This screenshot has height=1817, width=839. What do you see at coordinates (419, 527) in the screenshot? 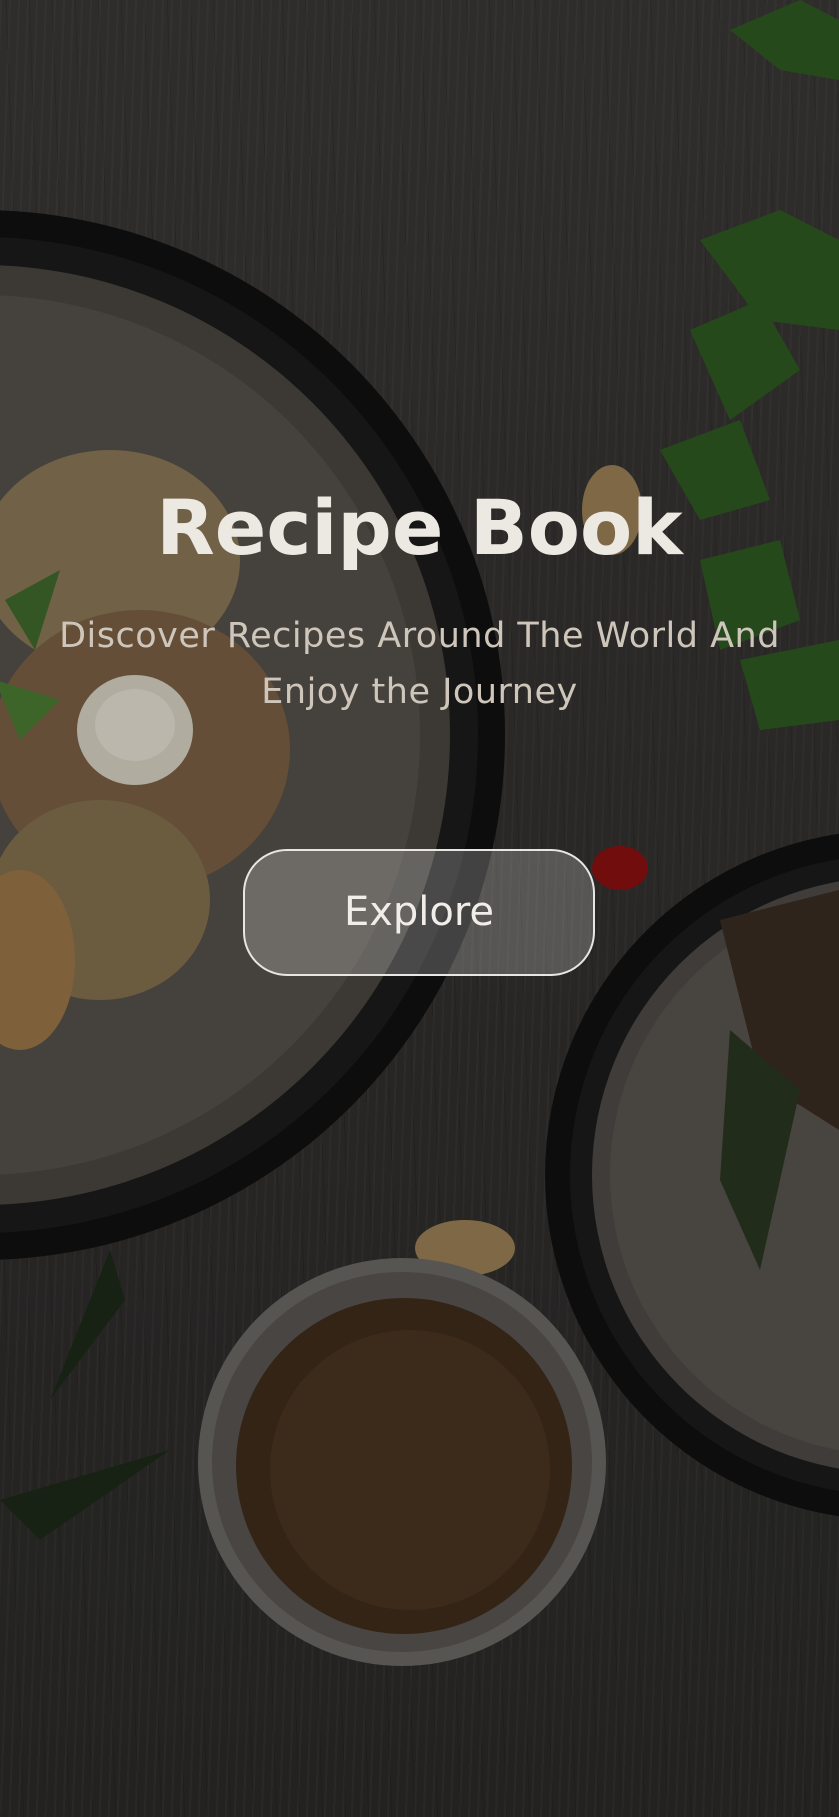
I see `page-title: Recipe Book` at bounding box center [419, 527].